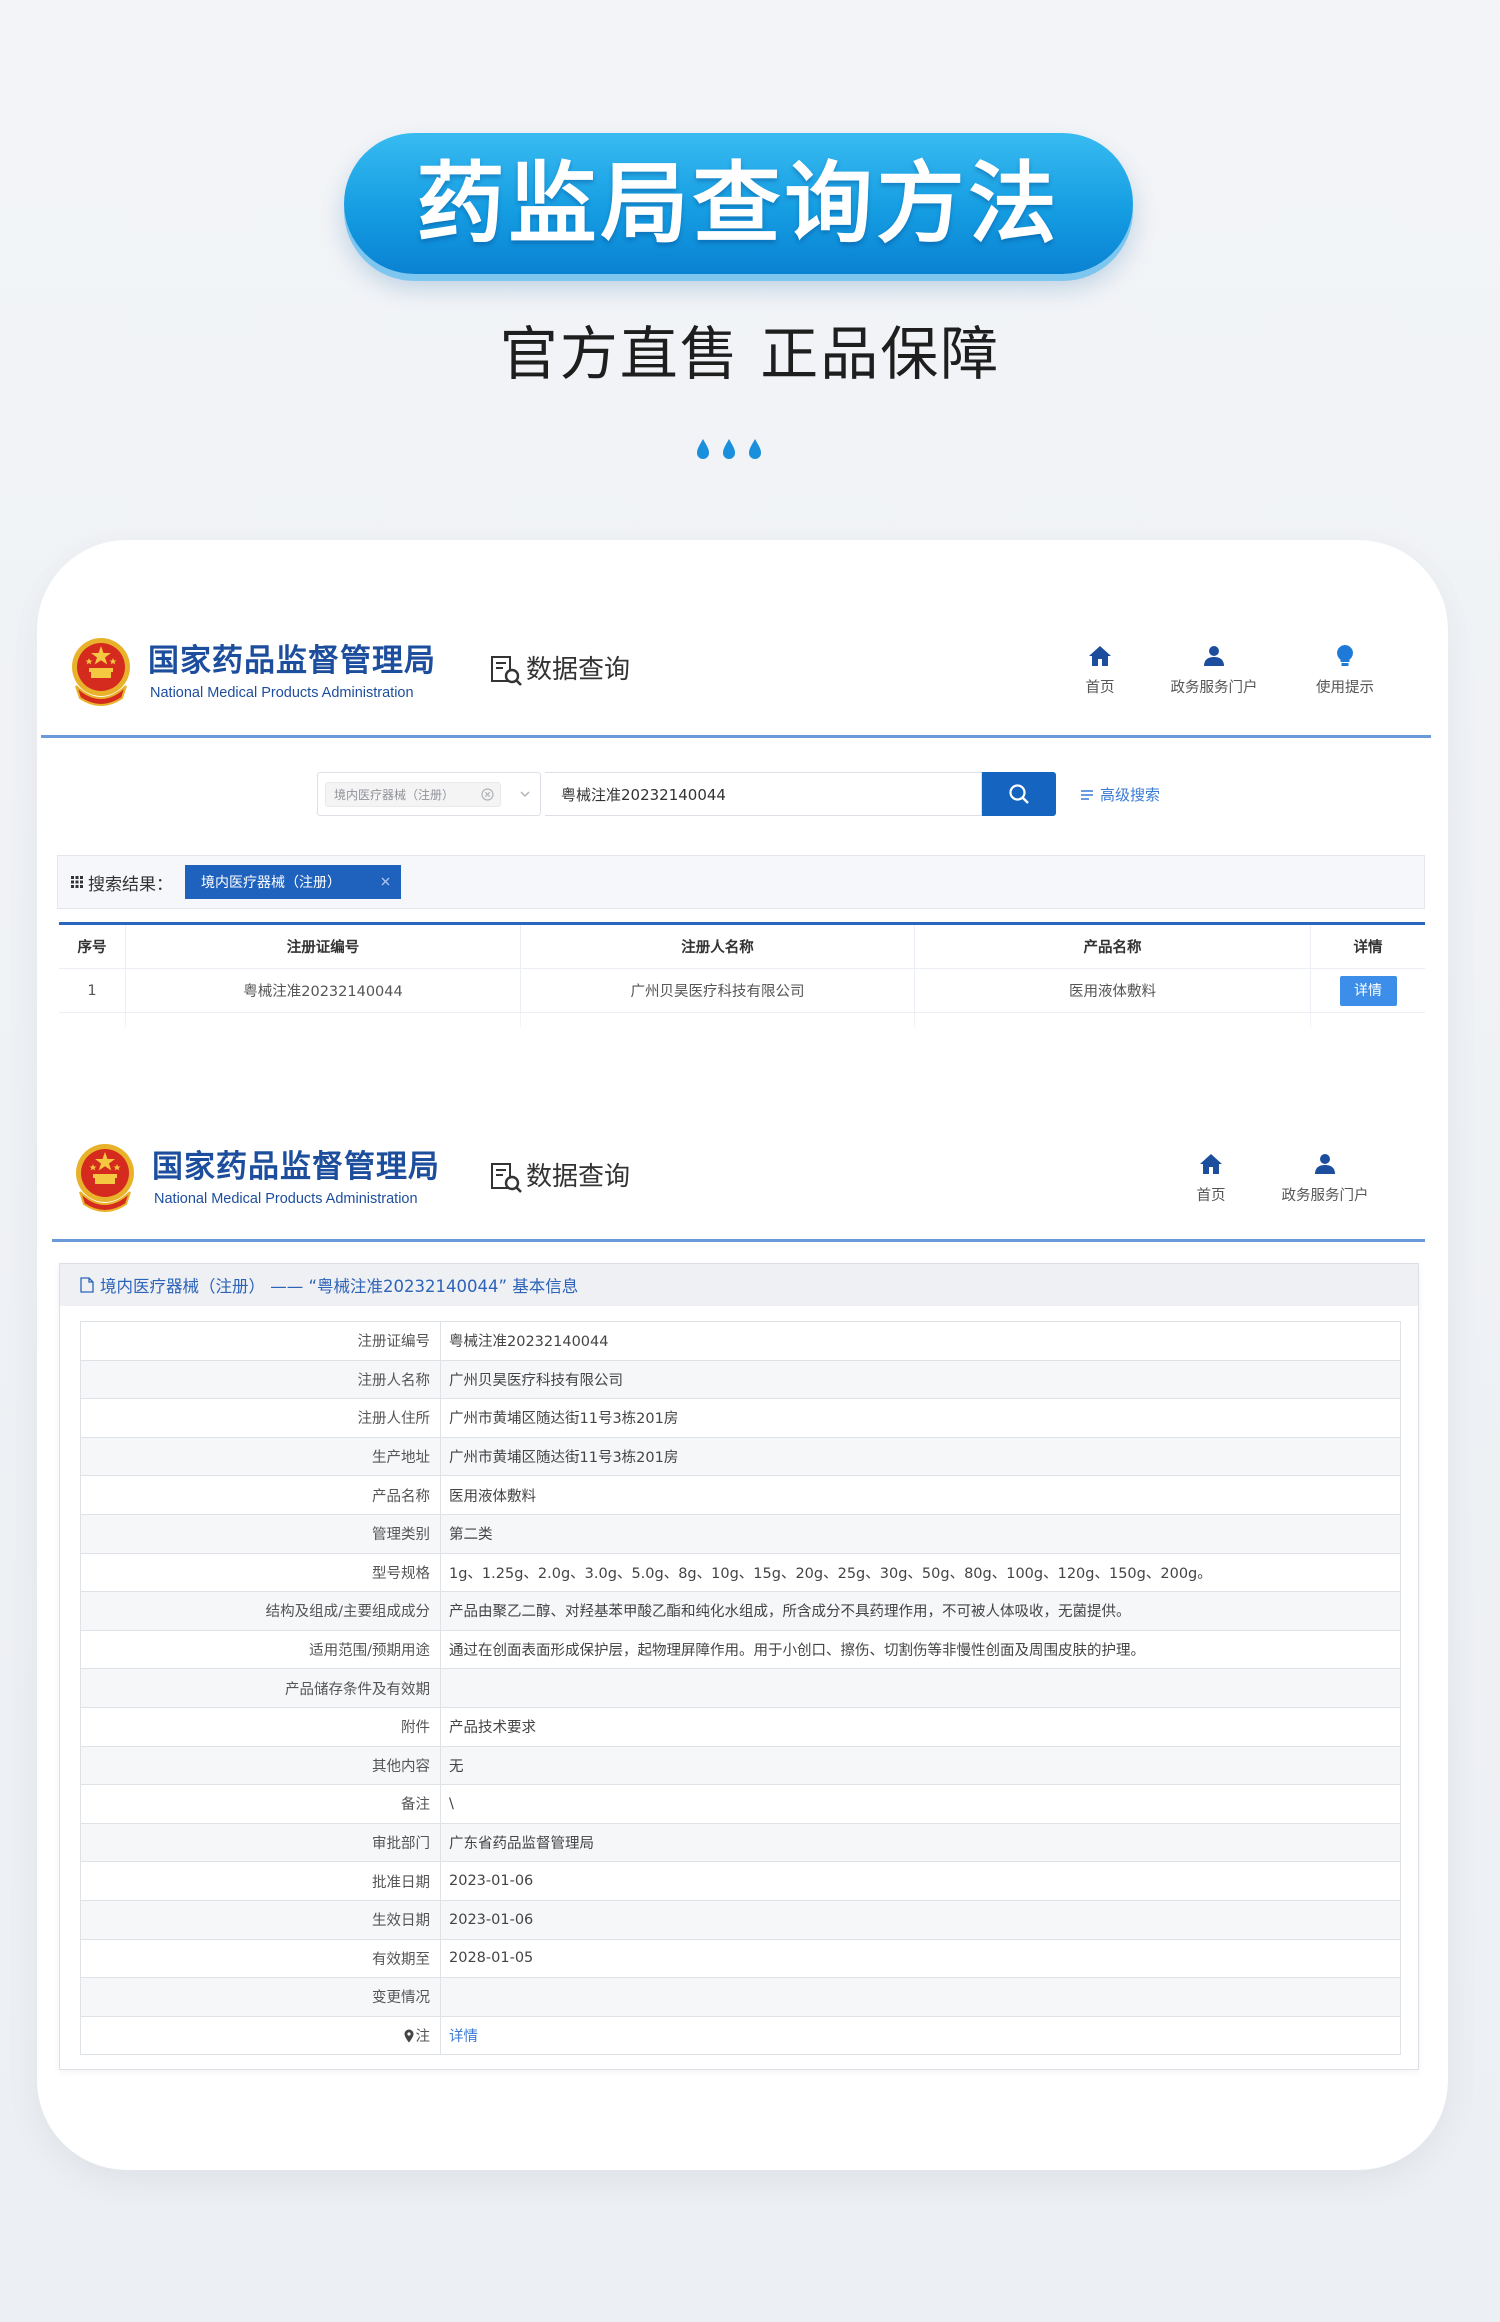  I want to click on cell-product: 医用液体敷料, so click(1113, 990).